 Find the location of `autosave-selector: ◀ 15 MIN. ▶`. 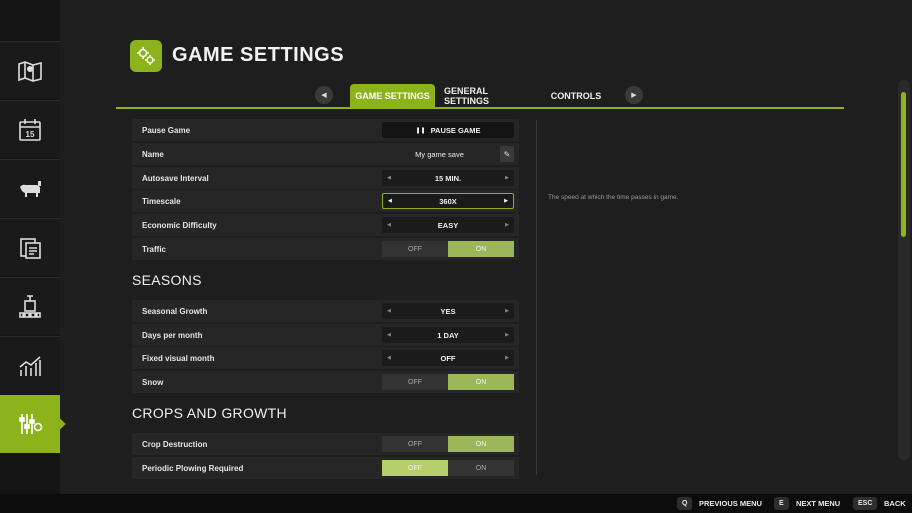

autosave-selector: ◀ 15 MIN. ▶ is located at coordinates (448, 178).